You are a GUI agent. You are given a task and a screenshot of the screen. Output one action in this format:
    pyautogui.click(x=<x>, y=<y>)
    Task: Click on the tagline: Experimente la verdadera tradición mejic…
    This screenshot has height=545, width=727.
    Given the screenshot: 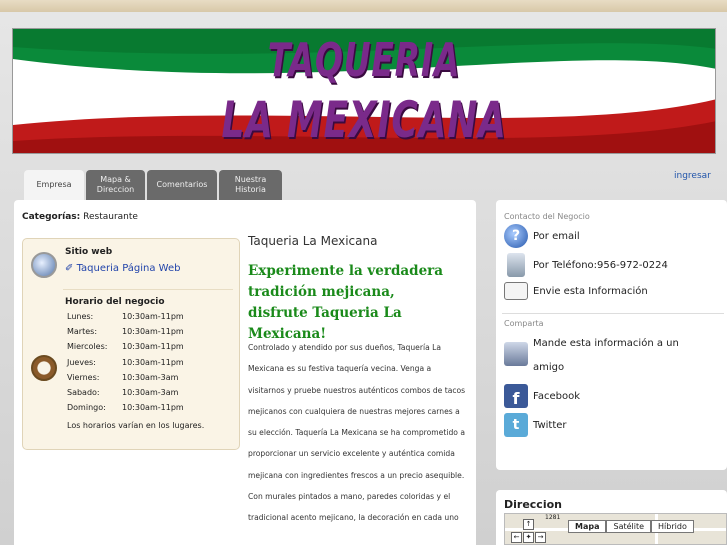 What is the action you would take?
    pyautogui.click(x=362, y=303)
    